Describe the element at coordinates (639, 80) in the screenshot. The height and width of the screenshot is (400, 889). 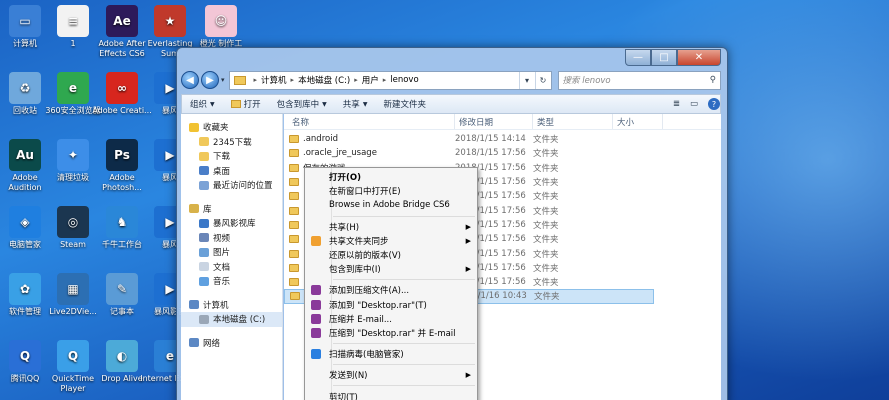
I see `search-input: 搜索 lenovo ⚲` at that location.